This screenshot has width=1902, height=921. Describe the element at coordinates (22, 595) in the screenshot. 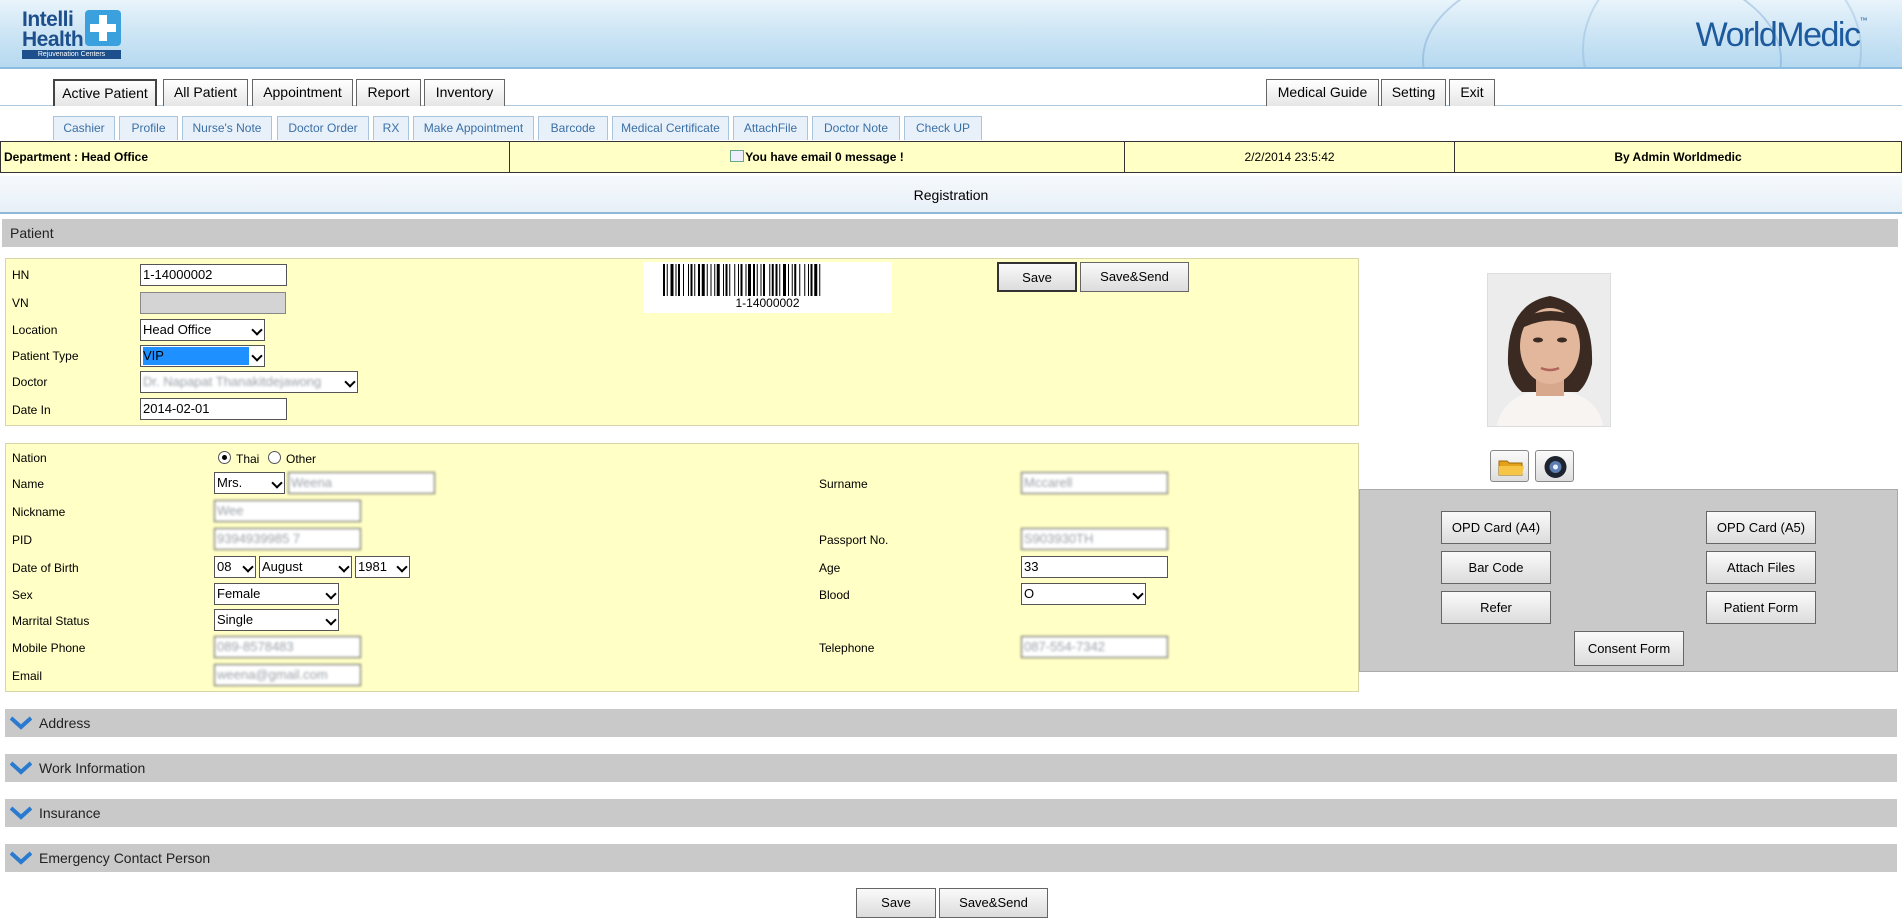

I see `sex-label: Sex` at that location.